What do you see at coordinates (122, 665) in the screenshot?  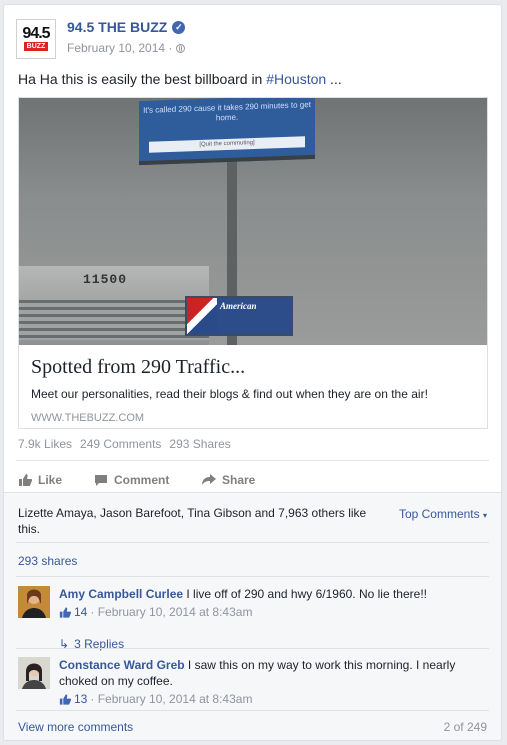 I see `comment-author: Constance Ward Greb` at bounding box center [122, 665].